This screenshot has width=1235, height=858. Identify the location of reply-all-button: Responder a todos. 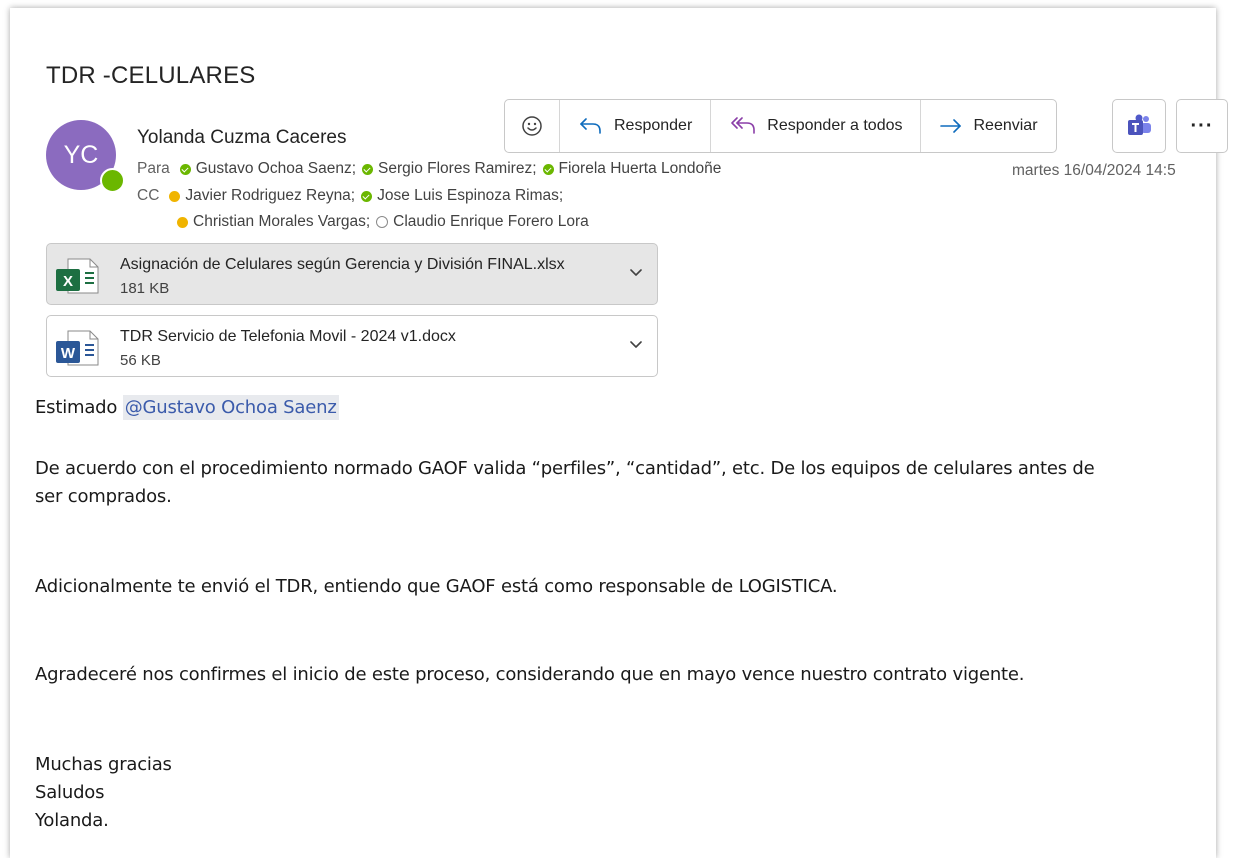
(816, 126).